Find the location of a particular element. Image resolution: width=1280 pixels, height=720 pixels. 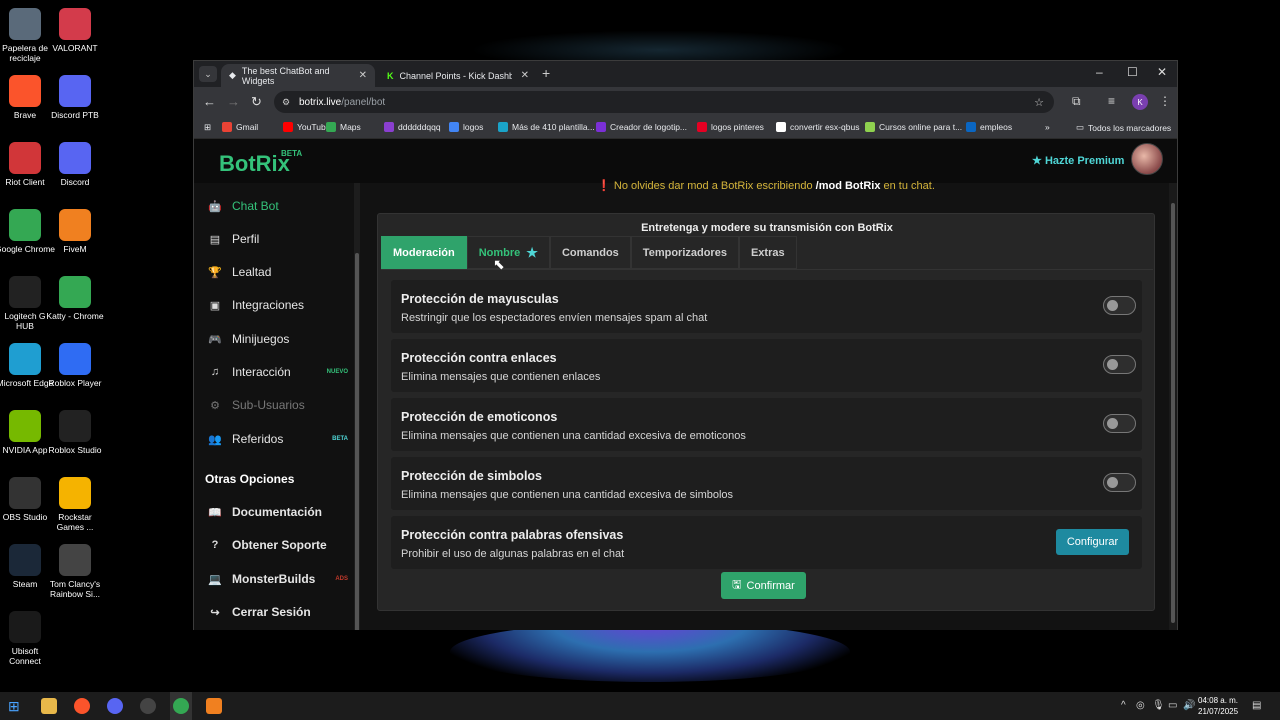

wallpaper-glow-bottom is located at coordinates (650, 652).